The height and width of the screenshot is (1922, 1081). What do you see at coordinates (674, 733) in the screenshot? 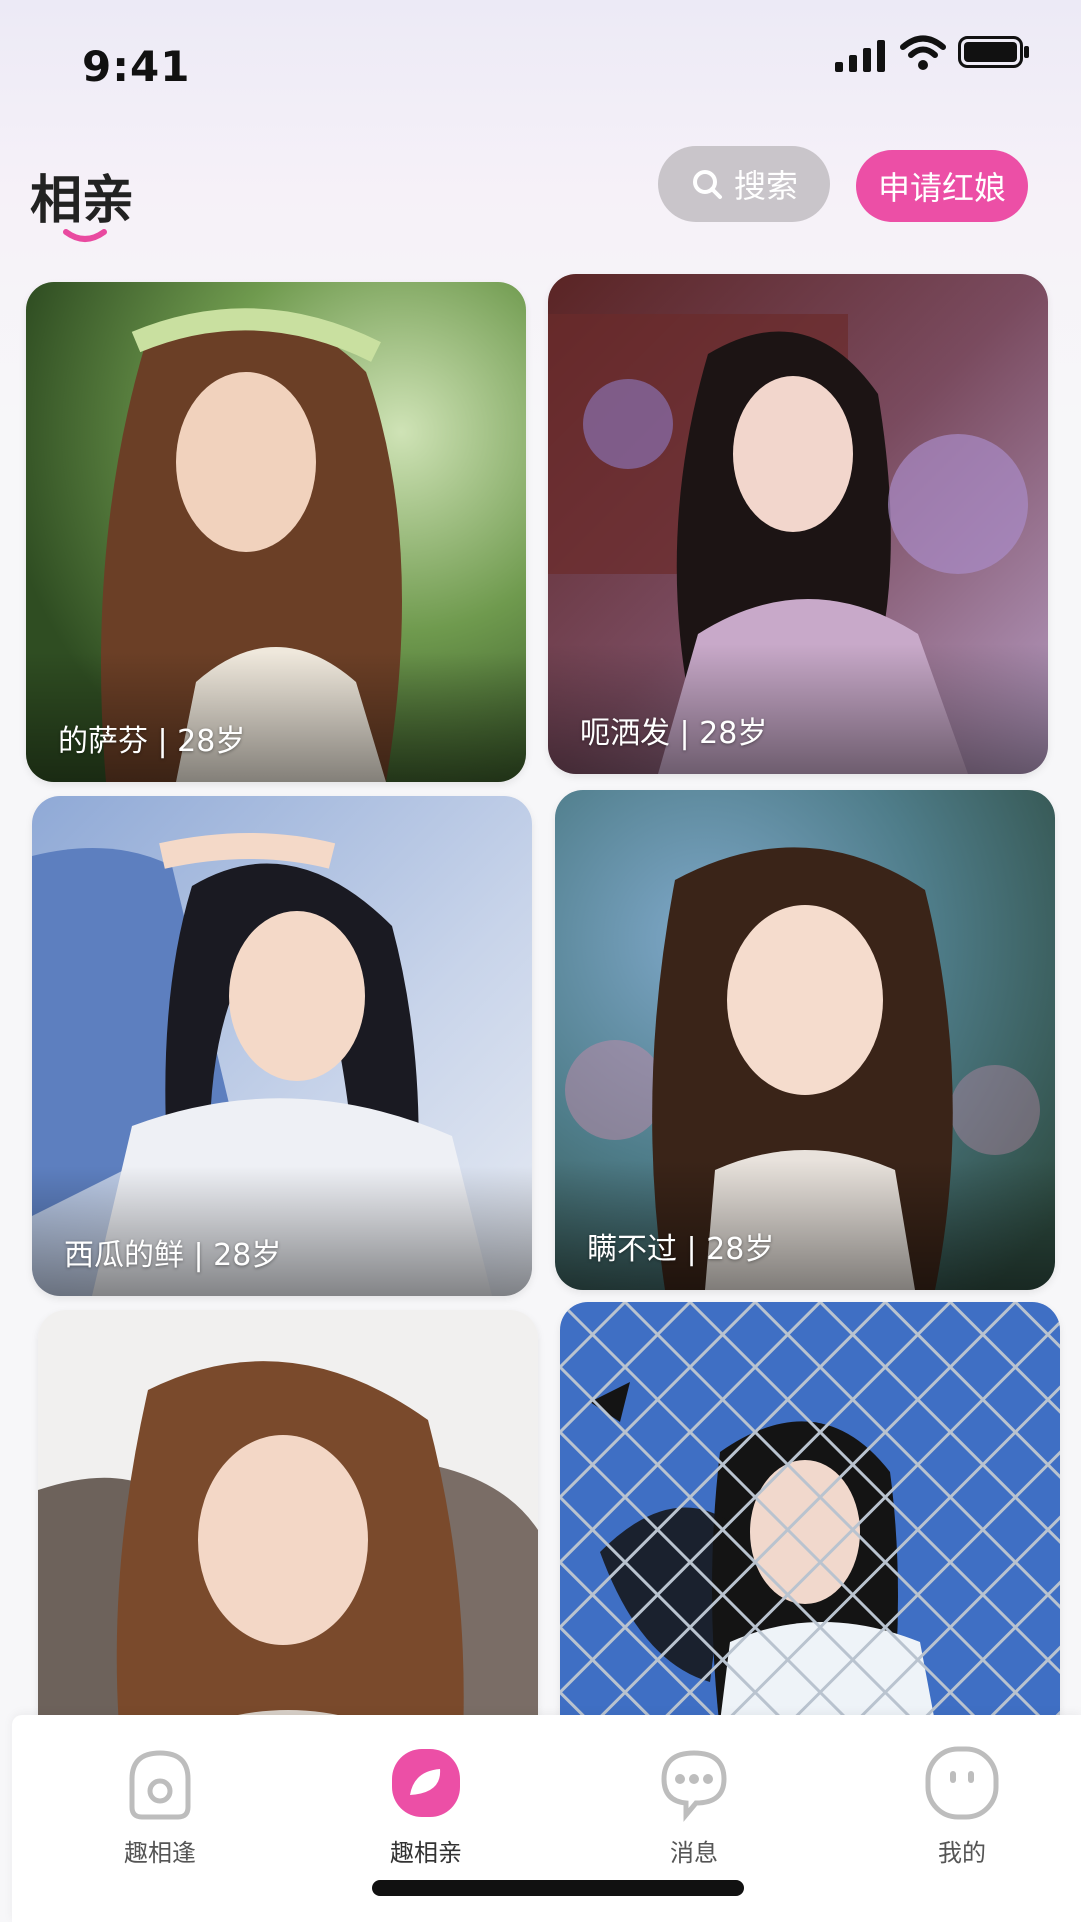
I see `profile-caption: 呃洒发 | 28岁` at bounding box center [674, 733].